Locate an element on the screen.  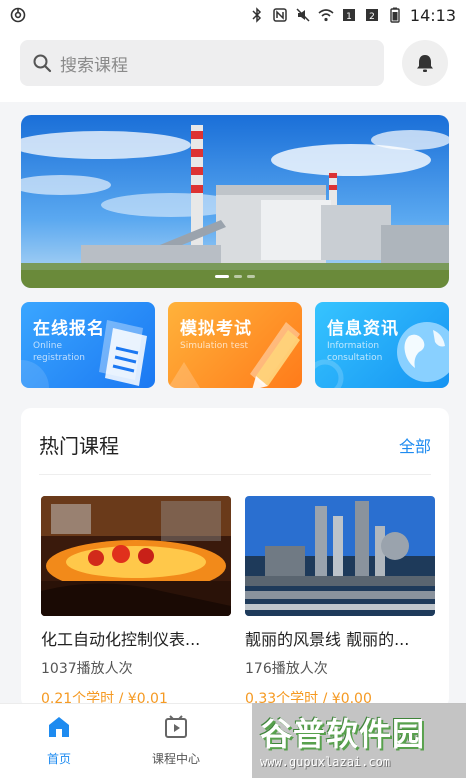
course-card: 化工自动化控制仪表... 1037播放人次 0.21个学时 / ¥0.01 is located at coordinates (136, 602).